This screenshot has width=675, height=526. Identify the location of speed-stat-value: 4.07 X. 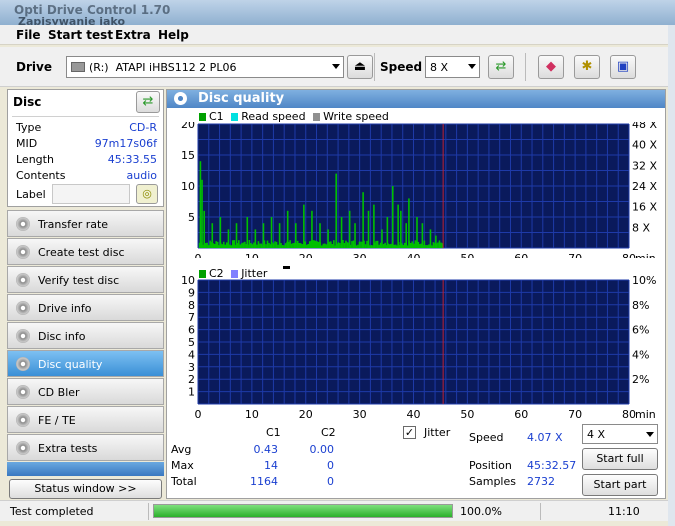
(545, 437).